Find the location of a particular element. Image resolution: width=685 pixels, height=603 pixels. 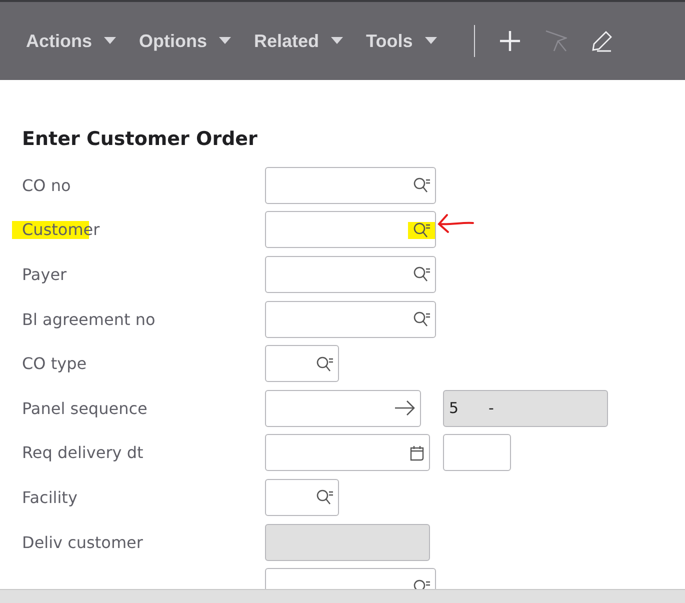

field-label: Req delivery dt is located at coordinates (83, 452).